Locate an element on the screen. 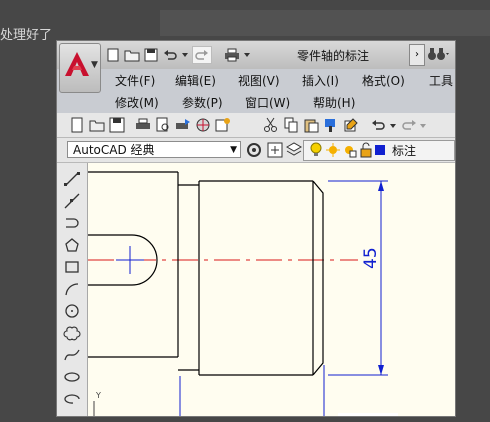  separator-icon is located at coordinates (218, 55).